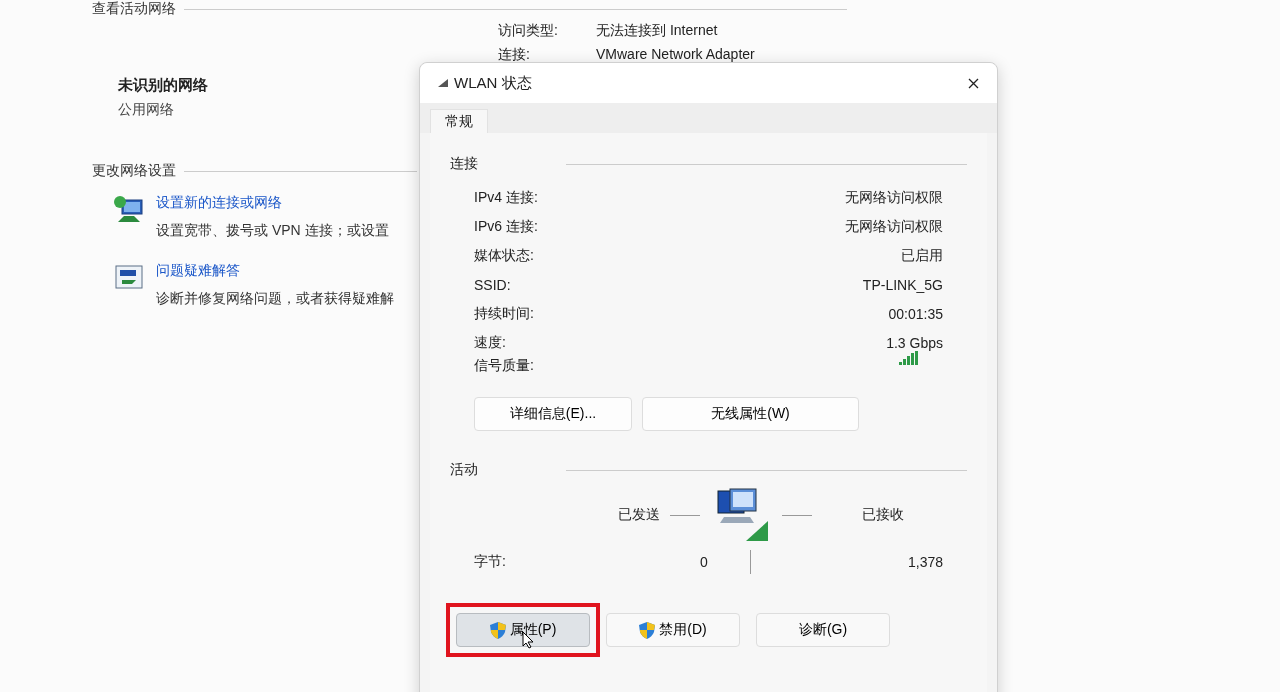 This screenshot has width=1280, height=692. What do you see at coordinates (459, 121) in the screenshot?
I see `tab: 常规` at bounding box center [459, 121].